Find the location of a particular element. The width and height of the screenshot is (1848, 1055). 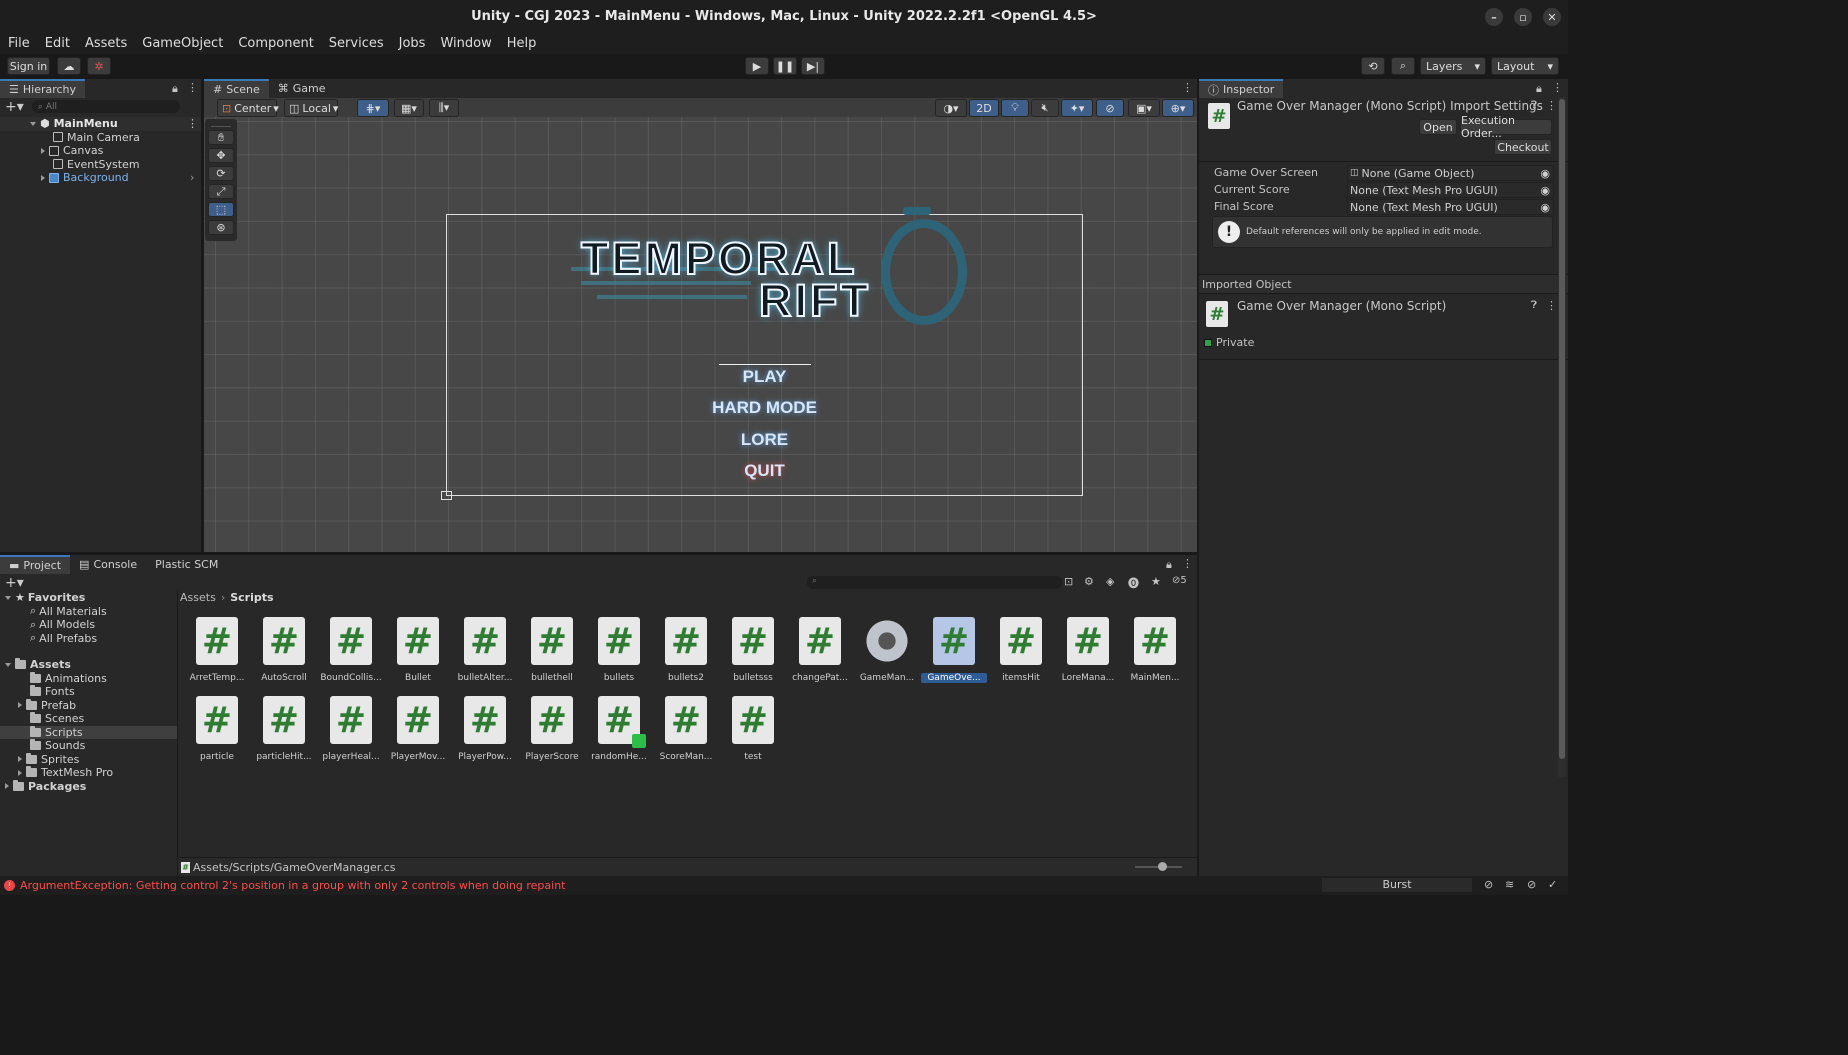

effects-icon: ✦▾ is located at coordinates (1077, 108).